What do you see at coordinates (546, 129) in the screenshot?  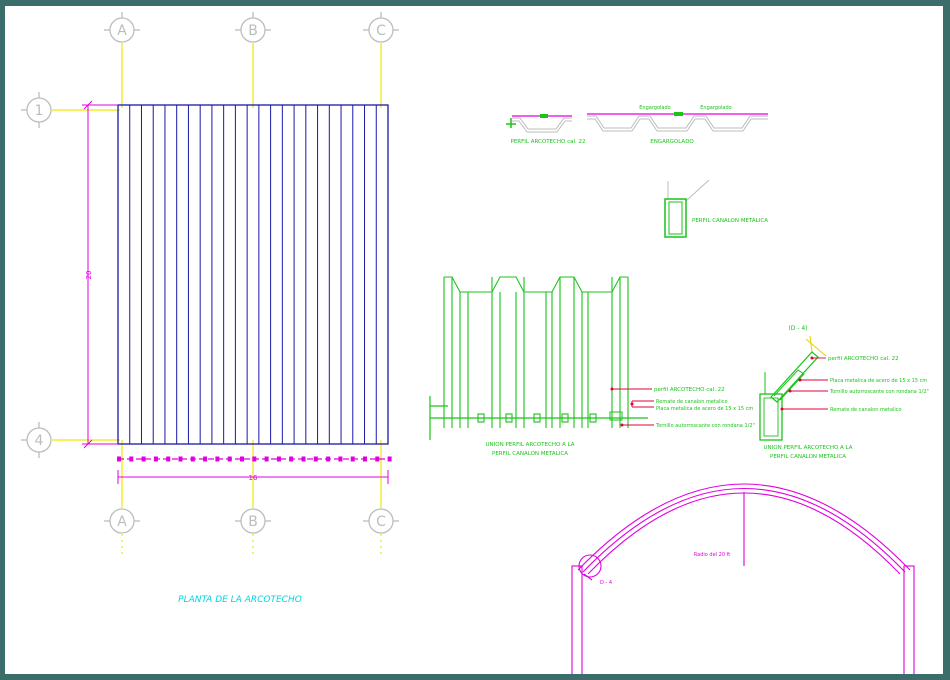 I see `profile-single: PERFIL ARCOTECHO cal. 22` at bounding box center [546, 129].